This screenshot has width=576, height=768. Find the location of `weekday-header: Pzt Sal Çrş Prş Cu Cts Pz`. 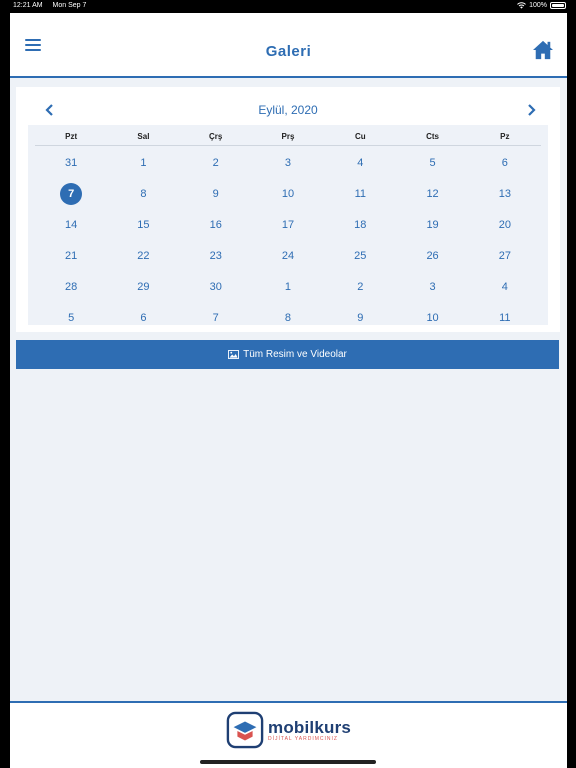

weekday-header: Pzt Sal Çrş Prş Cu Cts Pz is located at coordinates (288, 139).